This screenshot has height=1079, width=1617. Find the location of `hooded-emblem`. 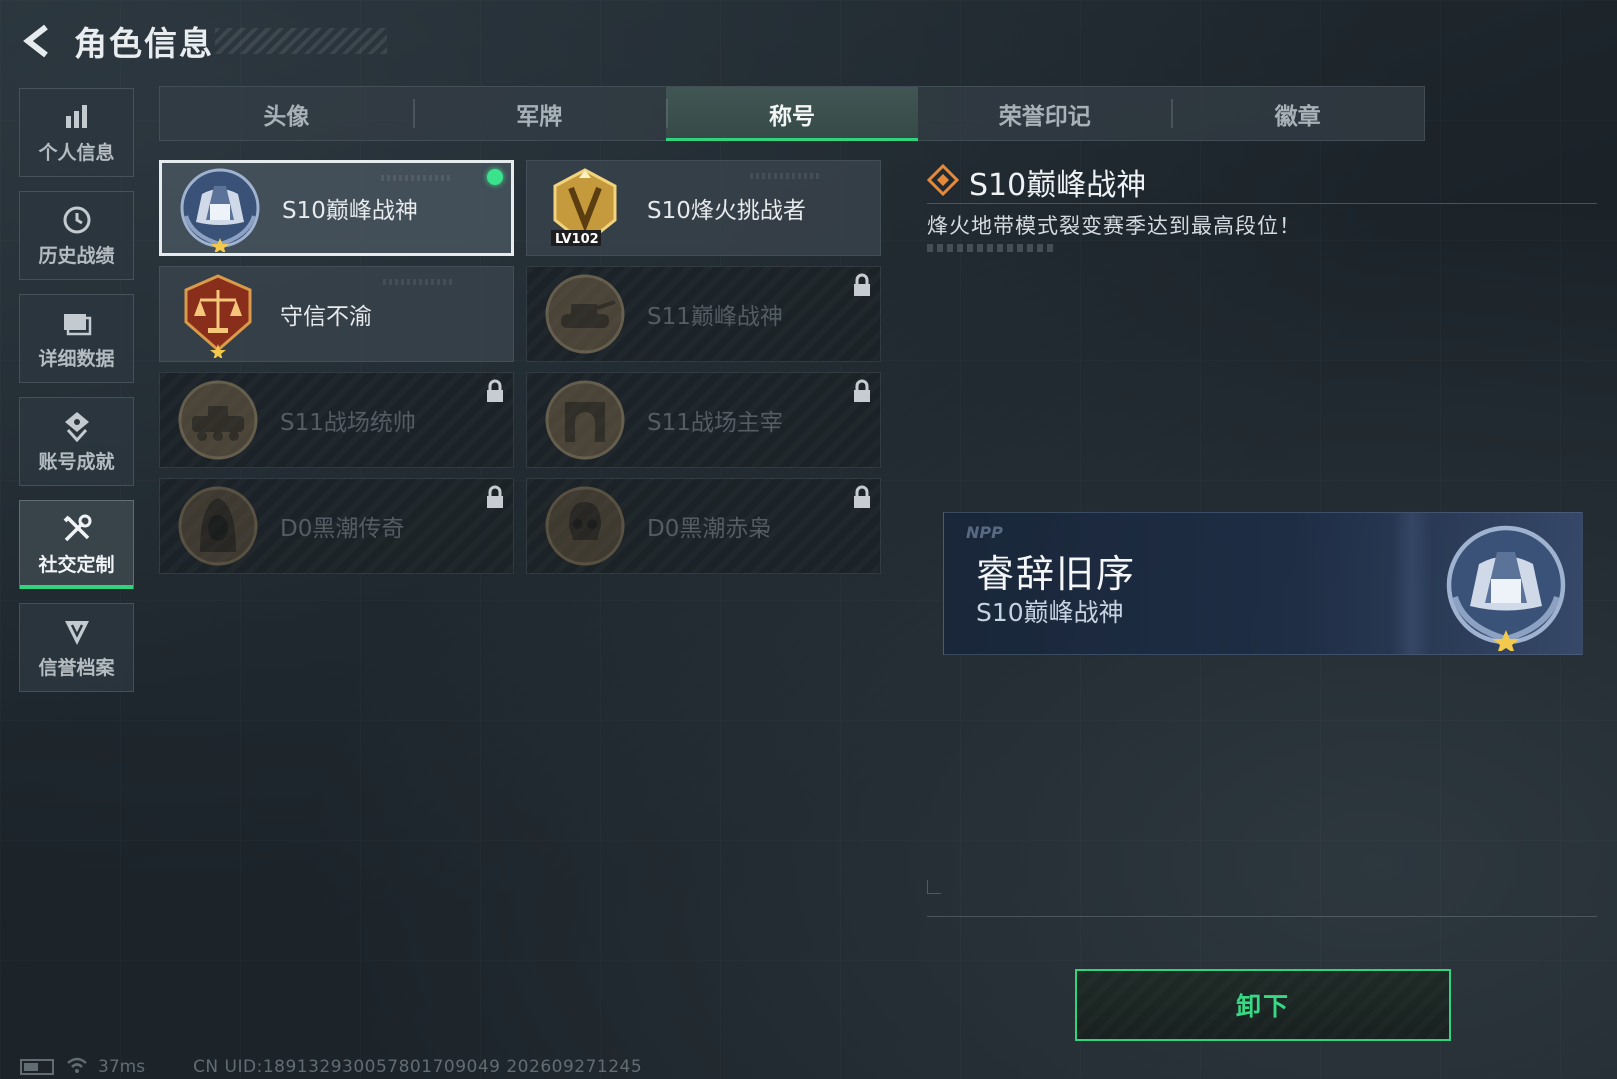

hooded-emblem is located at coordinates (218, 526).